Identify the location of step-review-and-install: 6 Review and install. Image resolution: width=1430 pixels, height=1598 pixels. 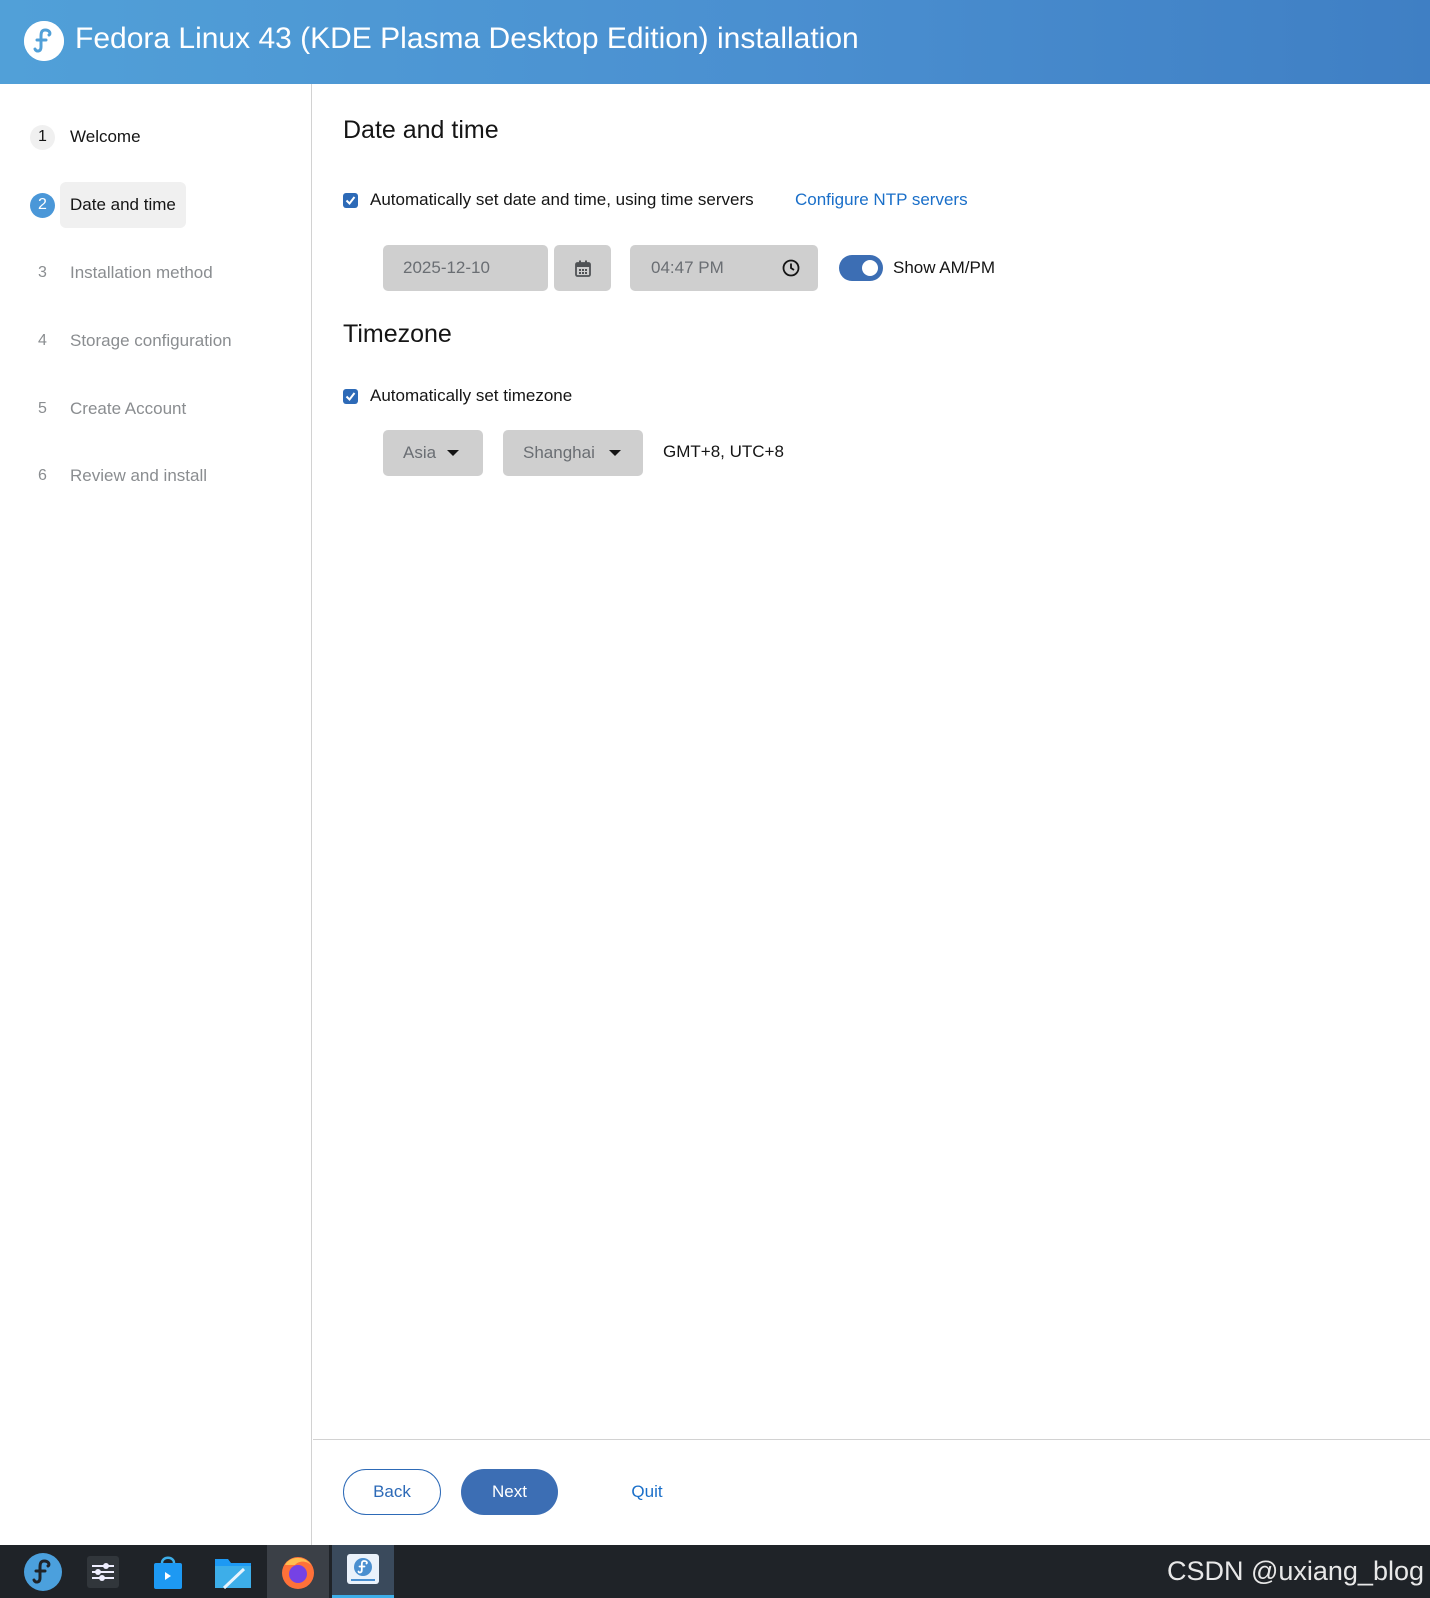
(118, 476).